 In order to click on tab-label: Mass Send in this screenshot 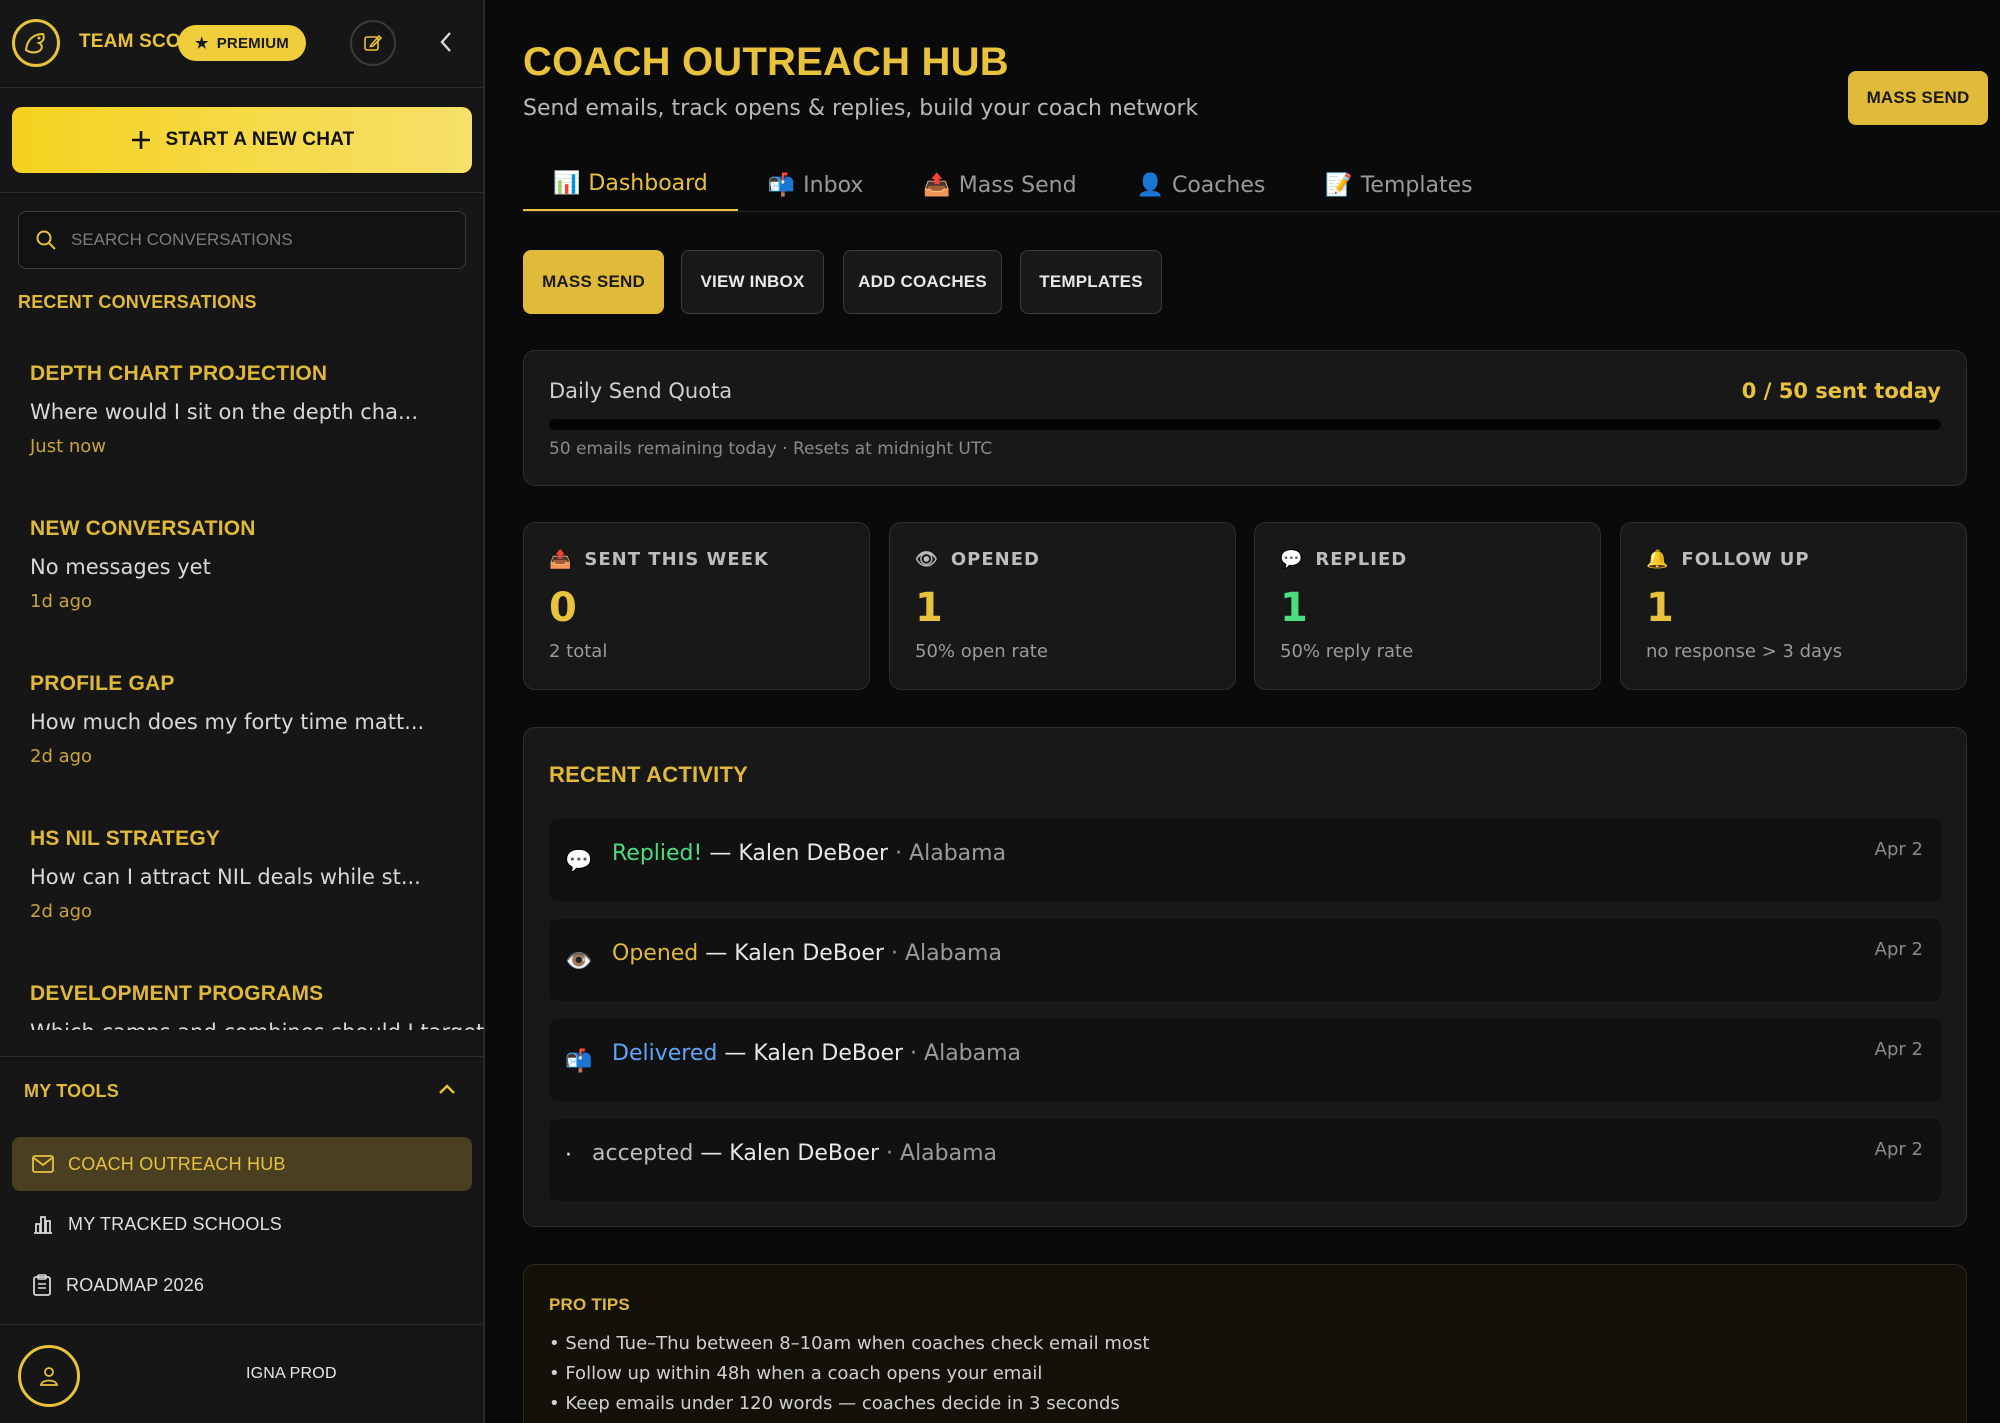, I will do `click(1017, 185)`.